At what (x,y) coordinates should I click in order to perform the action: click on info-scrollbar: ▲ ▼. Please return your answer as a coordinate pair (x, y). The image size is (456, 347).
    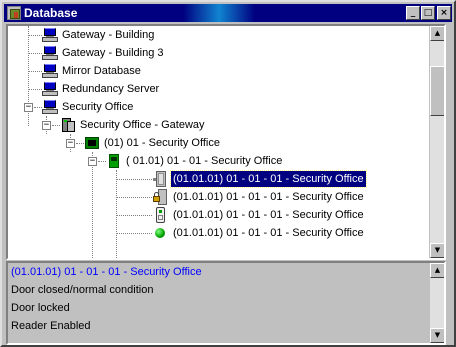
    Looking at the image, I should click on (436, 303).